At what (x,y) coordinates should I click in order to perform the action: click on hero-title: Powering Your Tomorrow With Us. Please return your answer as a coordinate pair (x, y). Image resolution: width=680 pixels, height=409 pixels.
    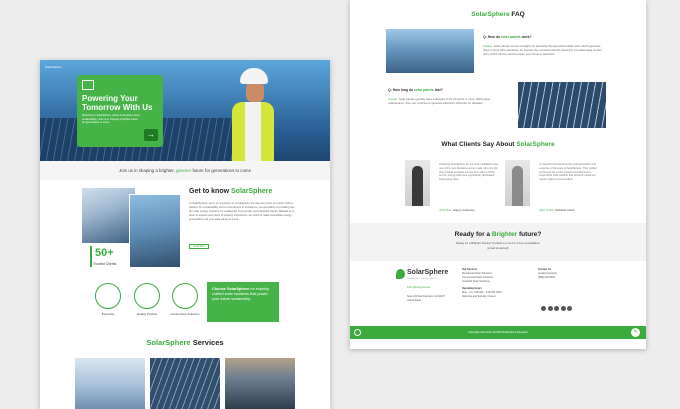
    Looking at the image, I should click on (117, 103).